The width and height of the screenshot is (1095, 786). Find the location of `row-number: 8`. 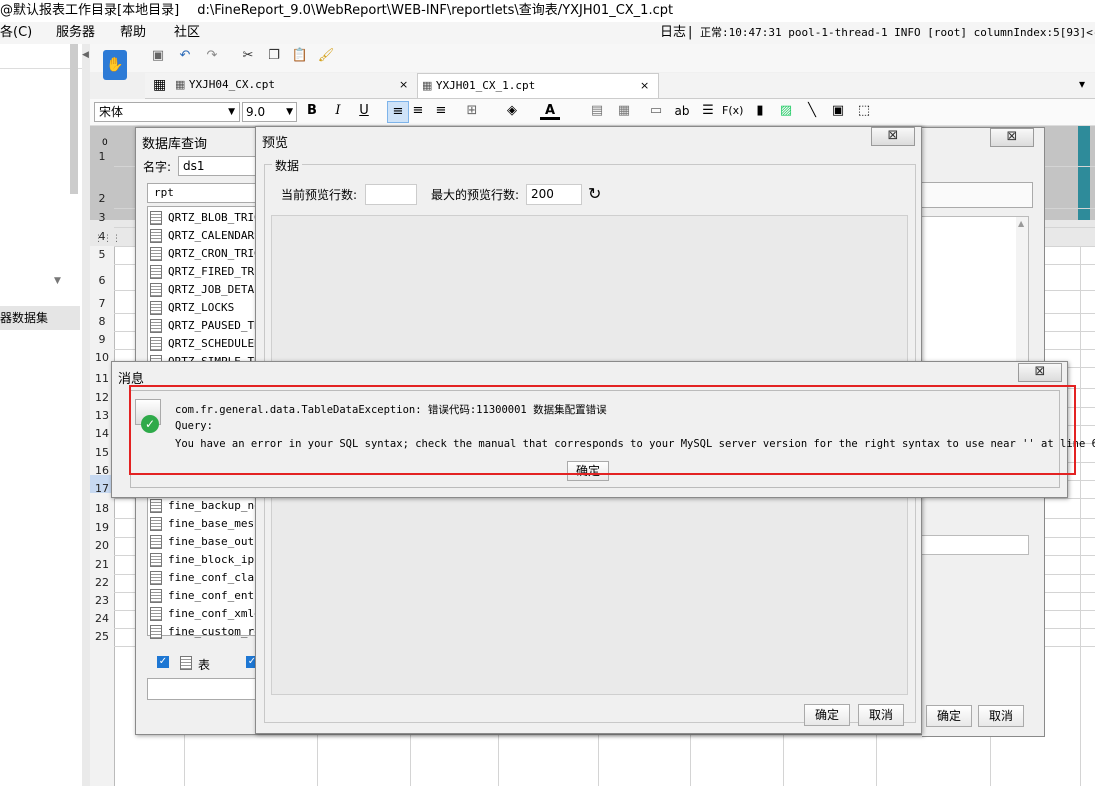

row-number: 8 is located at coordinates (102, 321).